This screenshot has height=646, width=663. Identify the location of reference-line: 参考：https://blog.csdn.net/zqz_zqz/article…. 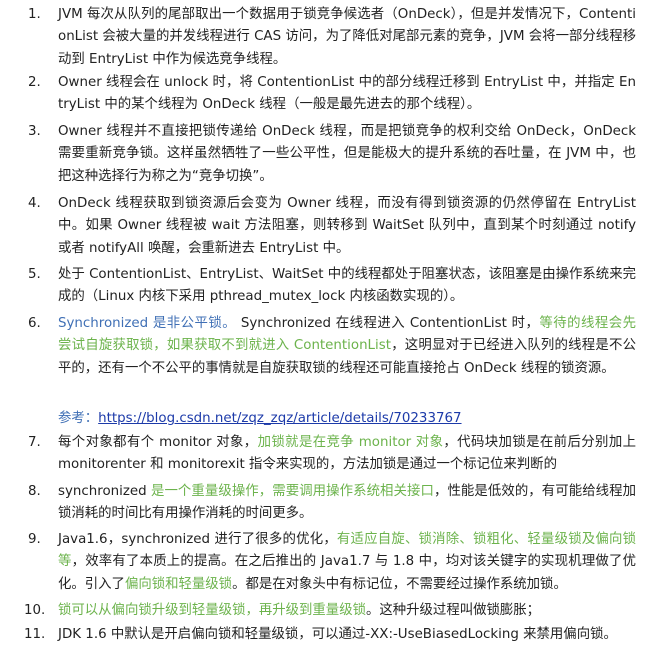
(348, 419).